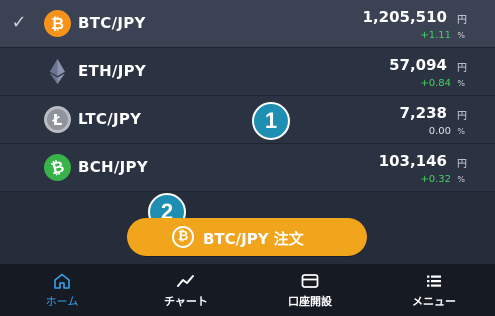  I want to click on home-icon, so click(62, 281).